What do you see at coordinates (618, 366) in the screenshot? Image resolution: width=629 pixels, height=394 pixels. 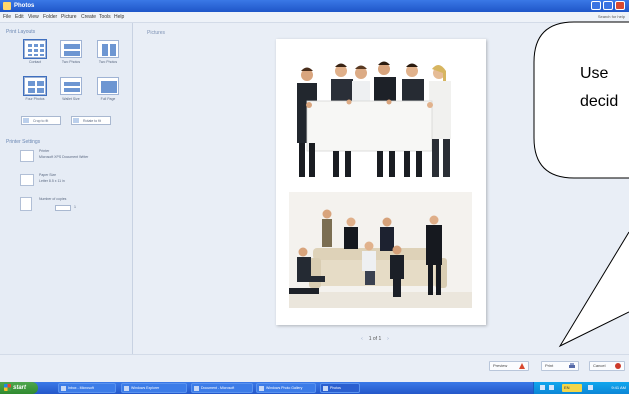 I see `close-icon` at bounding box center [618, 366].